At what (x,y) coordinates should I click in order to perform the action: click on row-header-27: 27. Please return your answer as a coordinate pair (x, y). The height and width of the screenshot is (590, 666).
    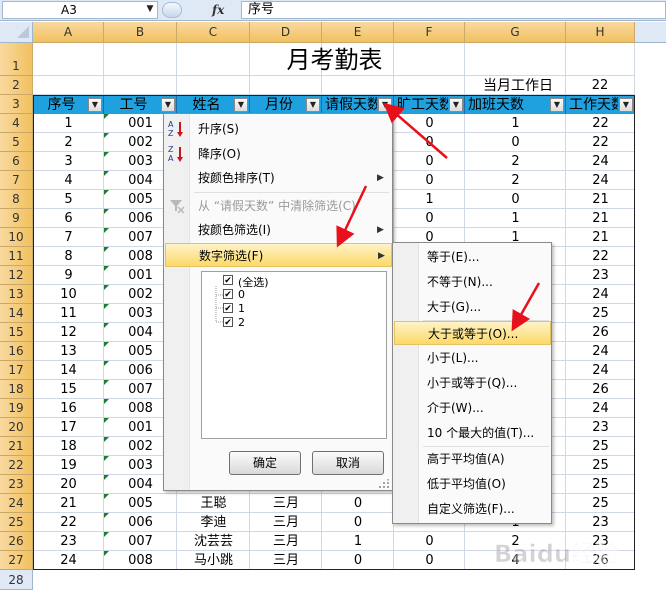
    Looking at the image, I should click on (16, 560).